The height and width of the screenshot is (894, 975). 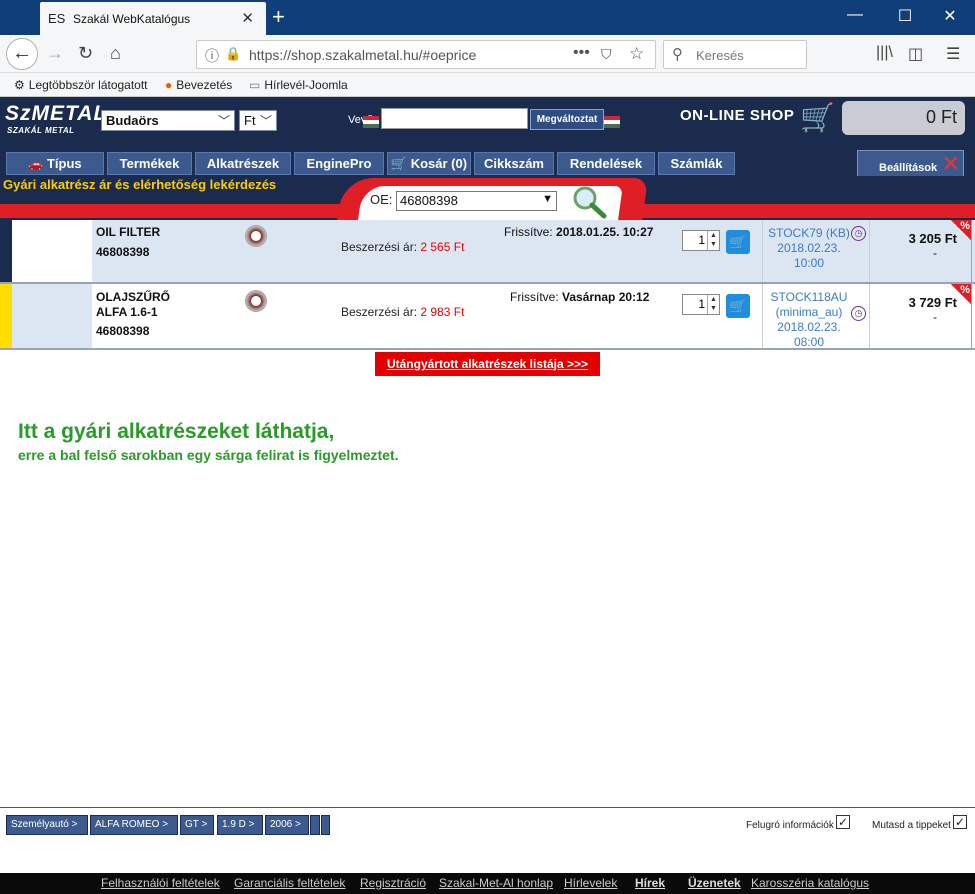 I want to click on sale-price: 3 205 Ft, so click(x=932, y=238).